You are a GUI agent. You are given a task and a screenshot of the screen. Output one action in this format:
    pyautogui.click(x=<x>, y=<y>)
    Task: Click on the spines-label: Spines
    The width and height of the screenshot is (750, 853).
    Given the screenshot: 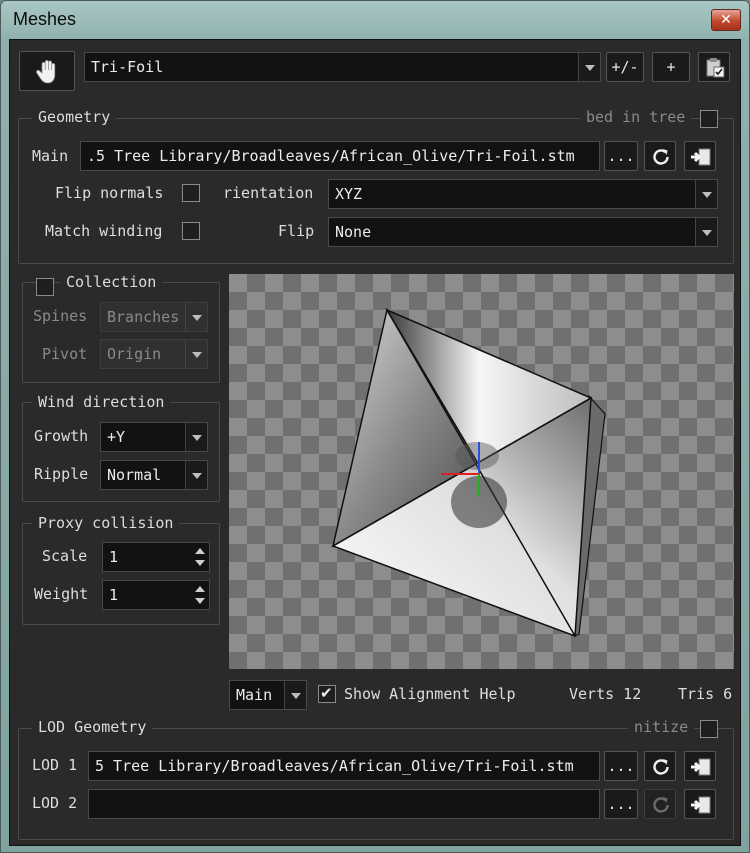 What is the action you would take?
    pyautogui.click(x=60, y=316)
    